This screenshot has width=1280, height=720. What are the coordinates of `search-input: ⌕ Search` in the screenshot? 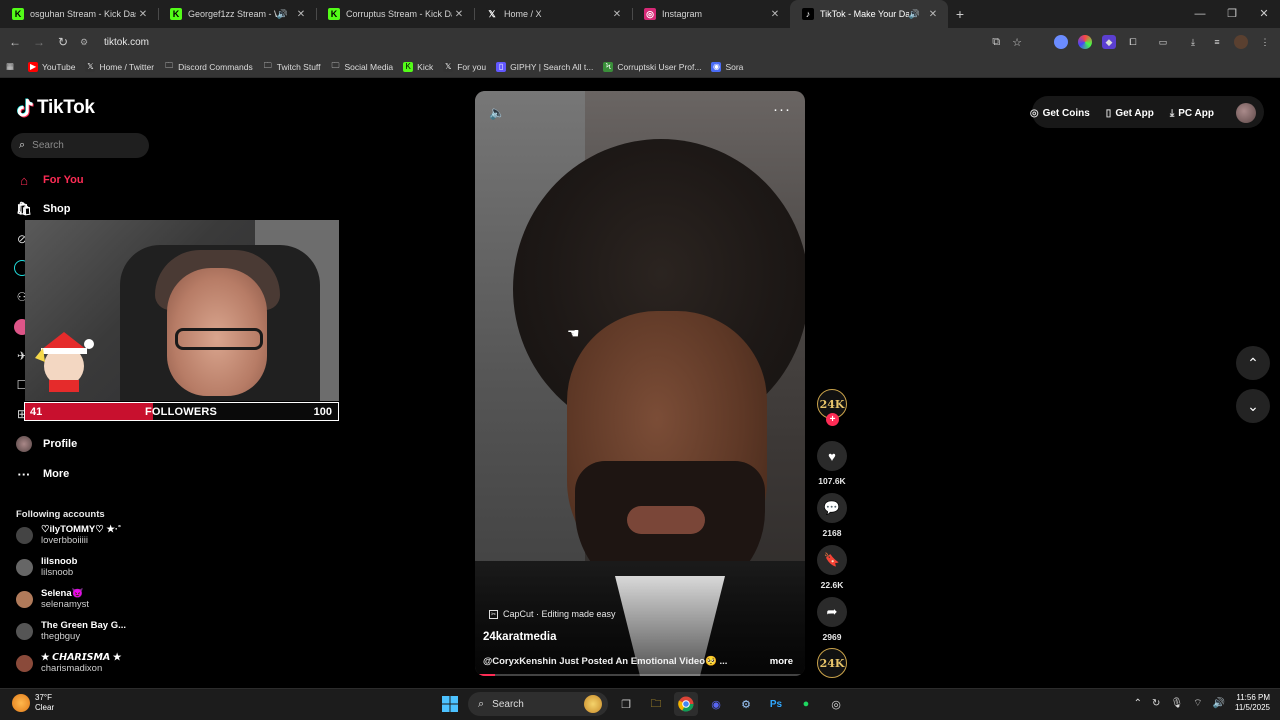 It's located at (80, 145).